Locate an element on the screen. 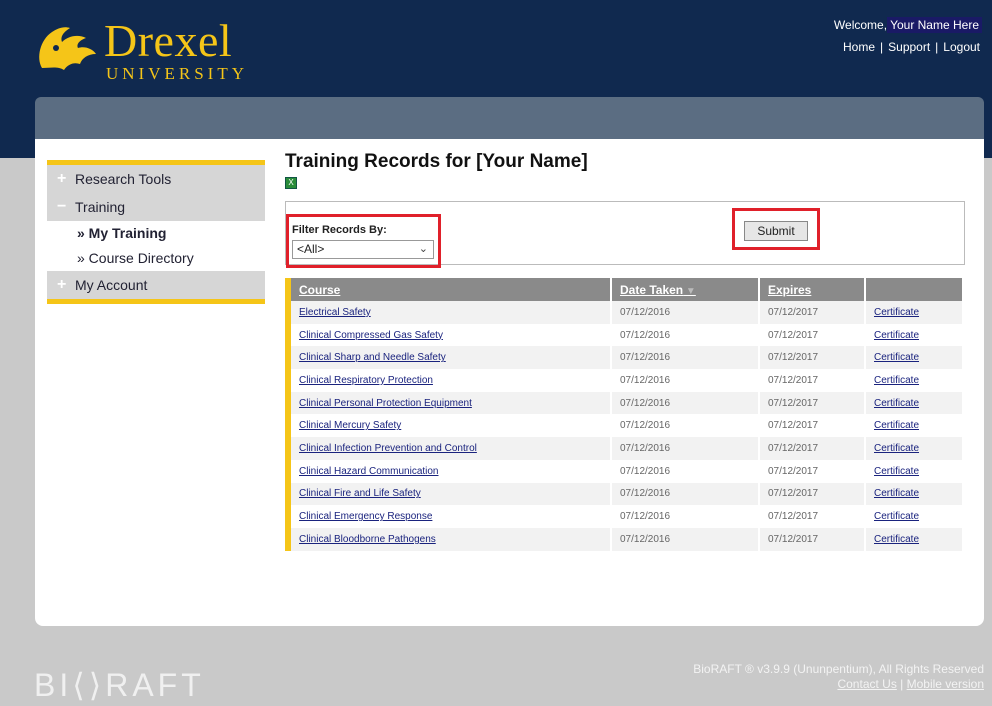 This screenshot has width=992, height=706. mobile-version-link: Mobile version is located at coordinates (945, 684).